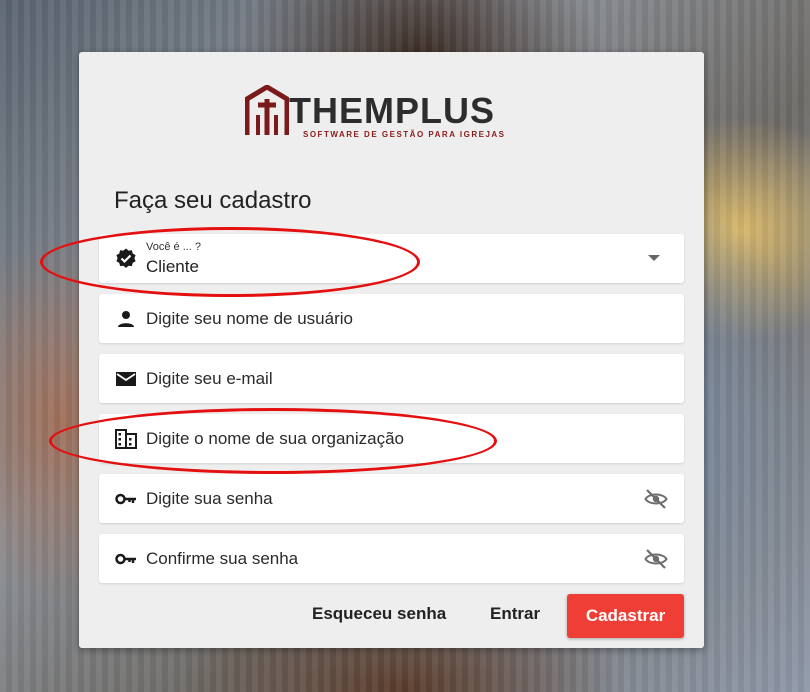 This screenshot has height=692, width=810. I want to click on user-type-label: Você é ... ?, so click(174, 247).